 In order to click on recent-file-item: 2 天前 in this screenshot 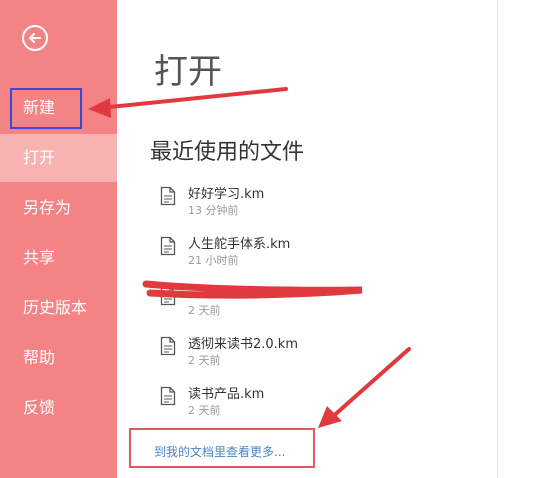, I will do `click(310, 303)`.